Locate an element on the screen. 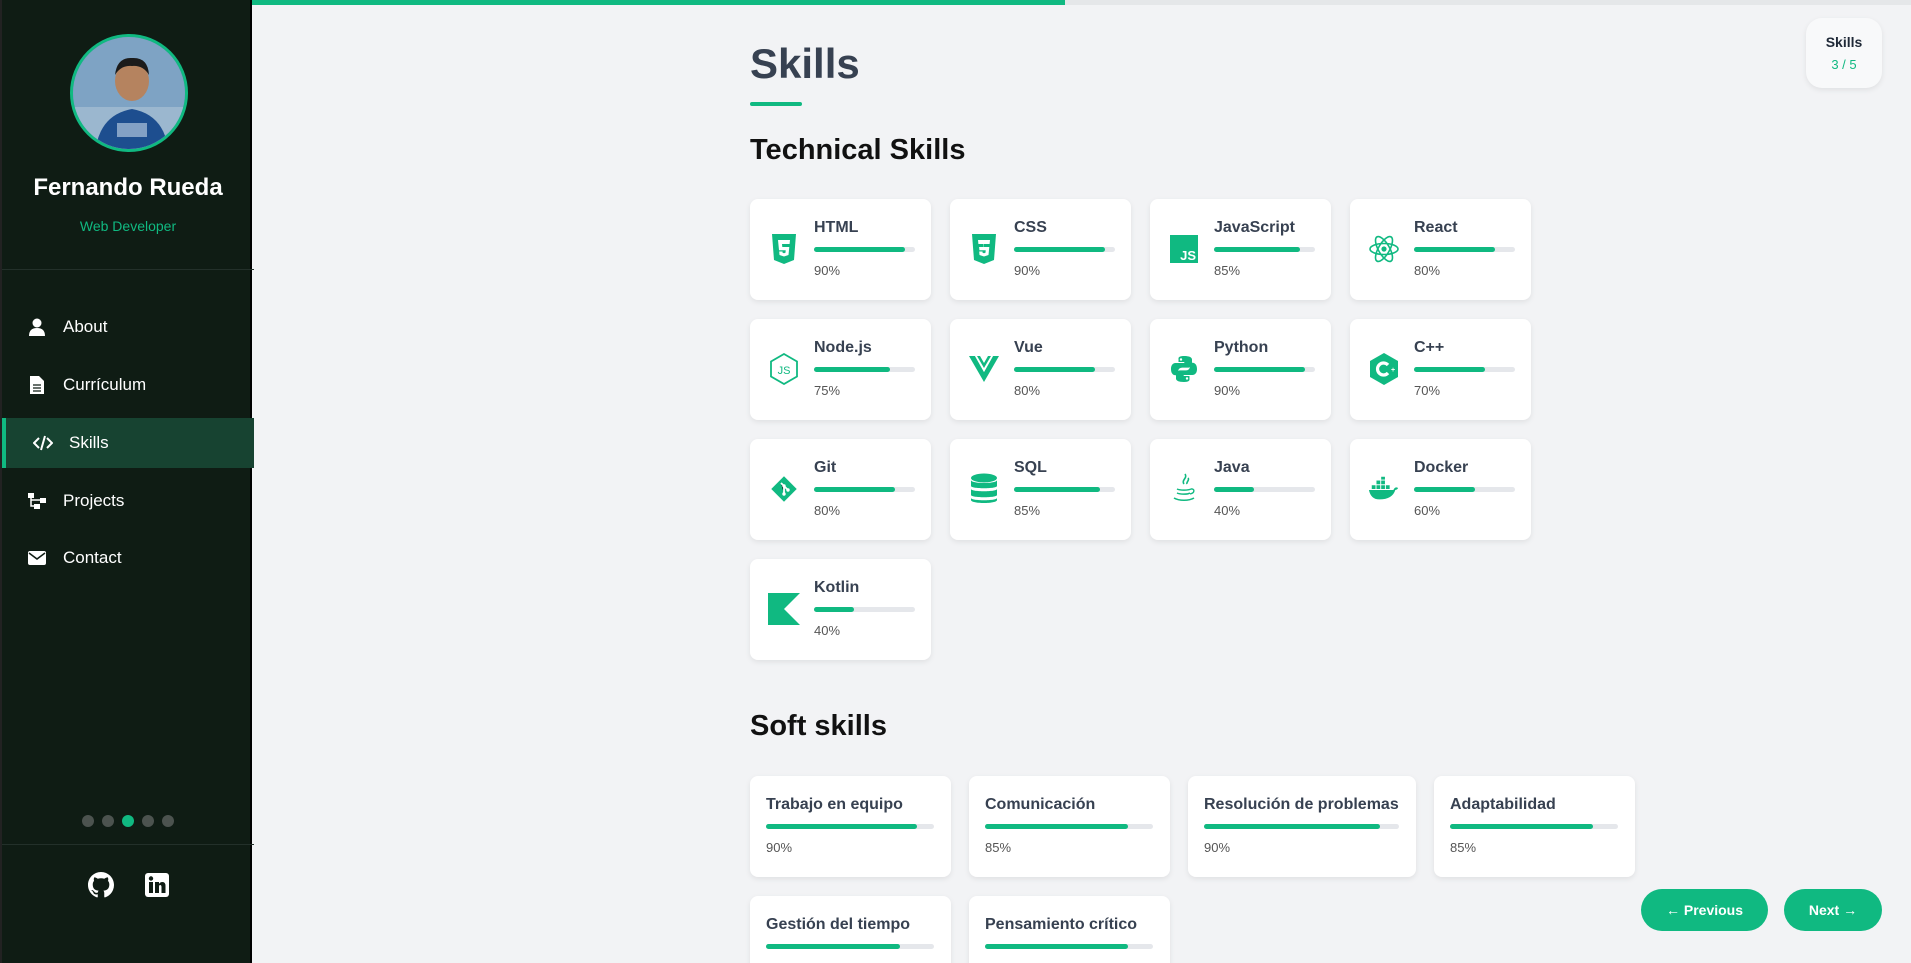 This screenshot has height=963, width=1911. soft-skill-label: Resolución de problemas is located at coordinates (1301, 804).